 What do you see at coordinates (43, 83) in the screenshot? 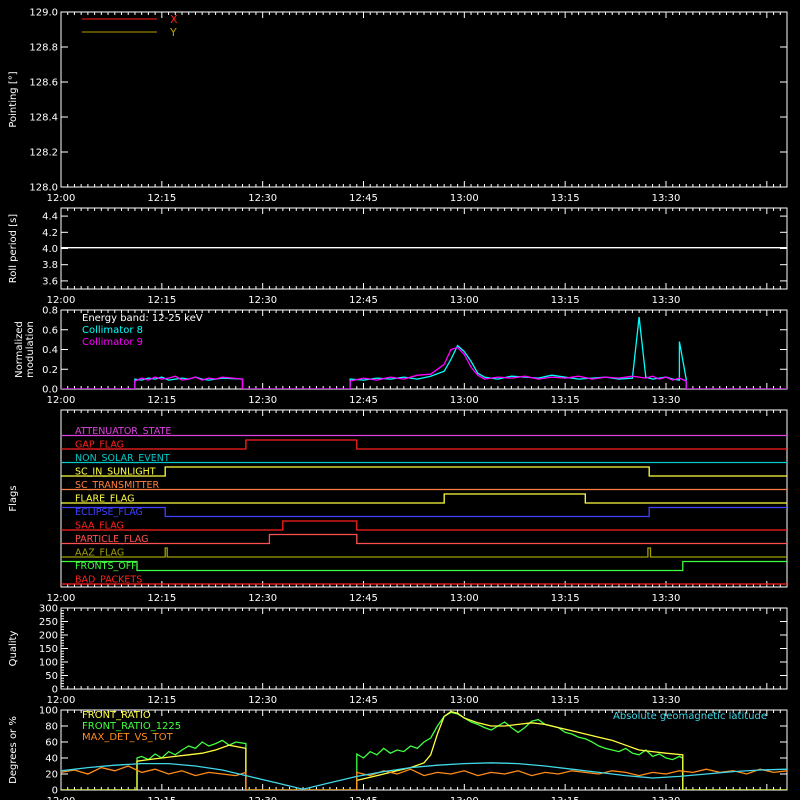
I see `y-tick-label: 128.6` at bounding box center [43, 83].